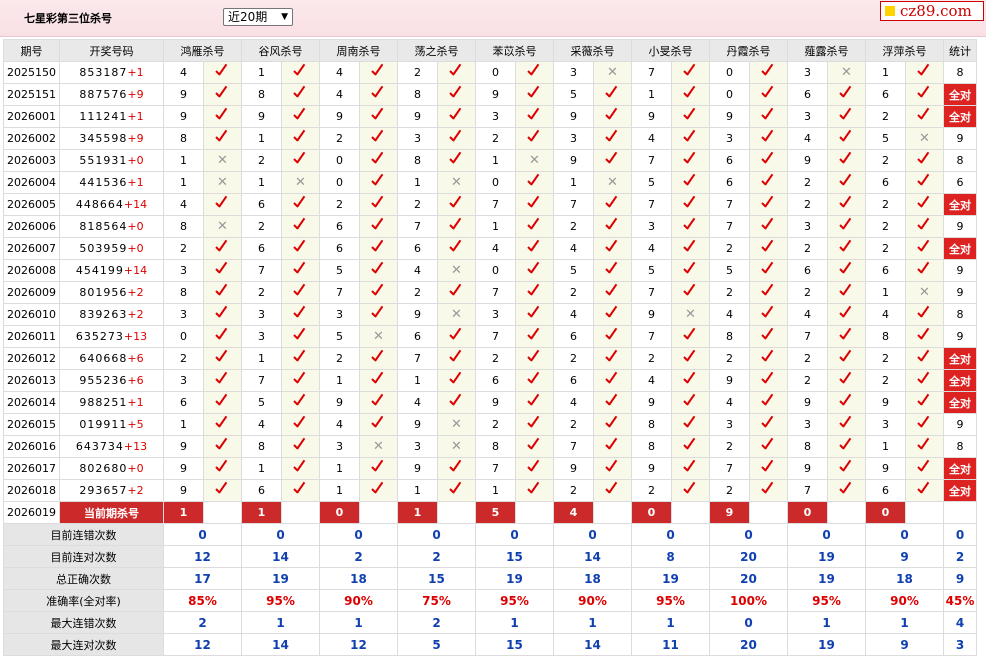 This screenshot has width=986, height=657. I want to click on period-range-select: 近20期 ▼, so click(258, 17).